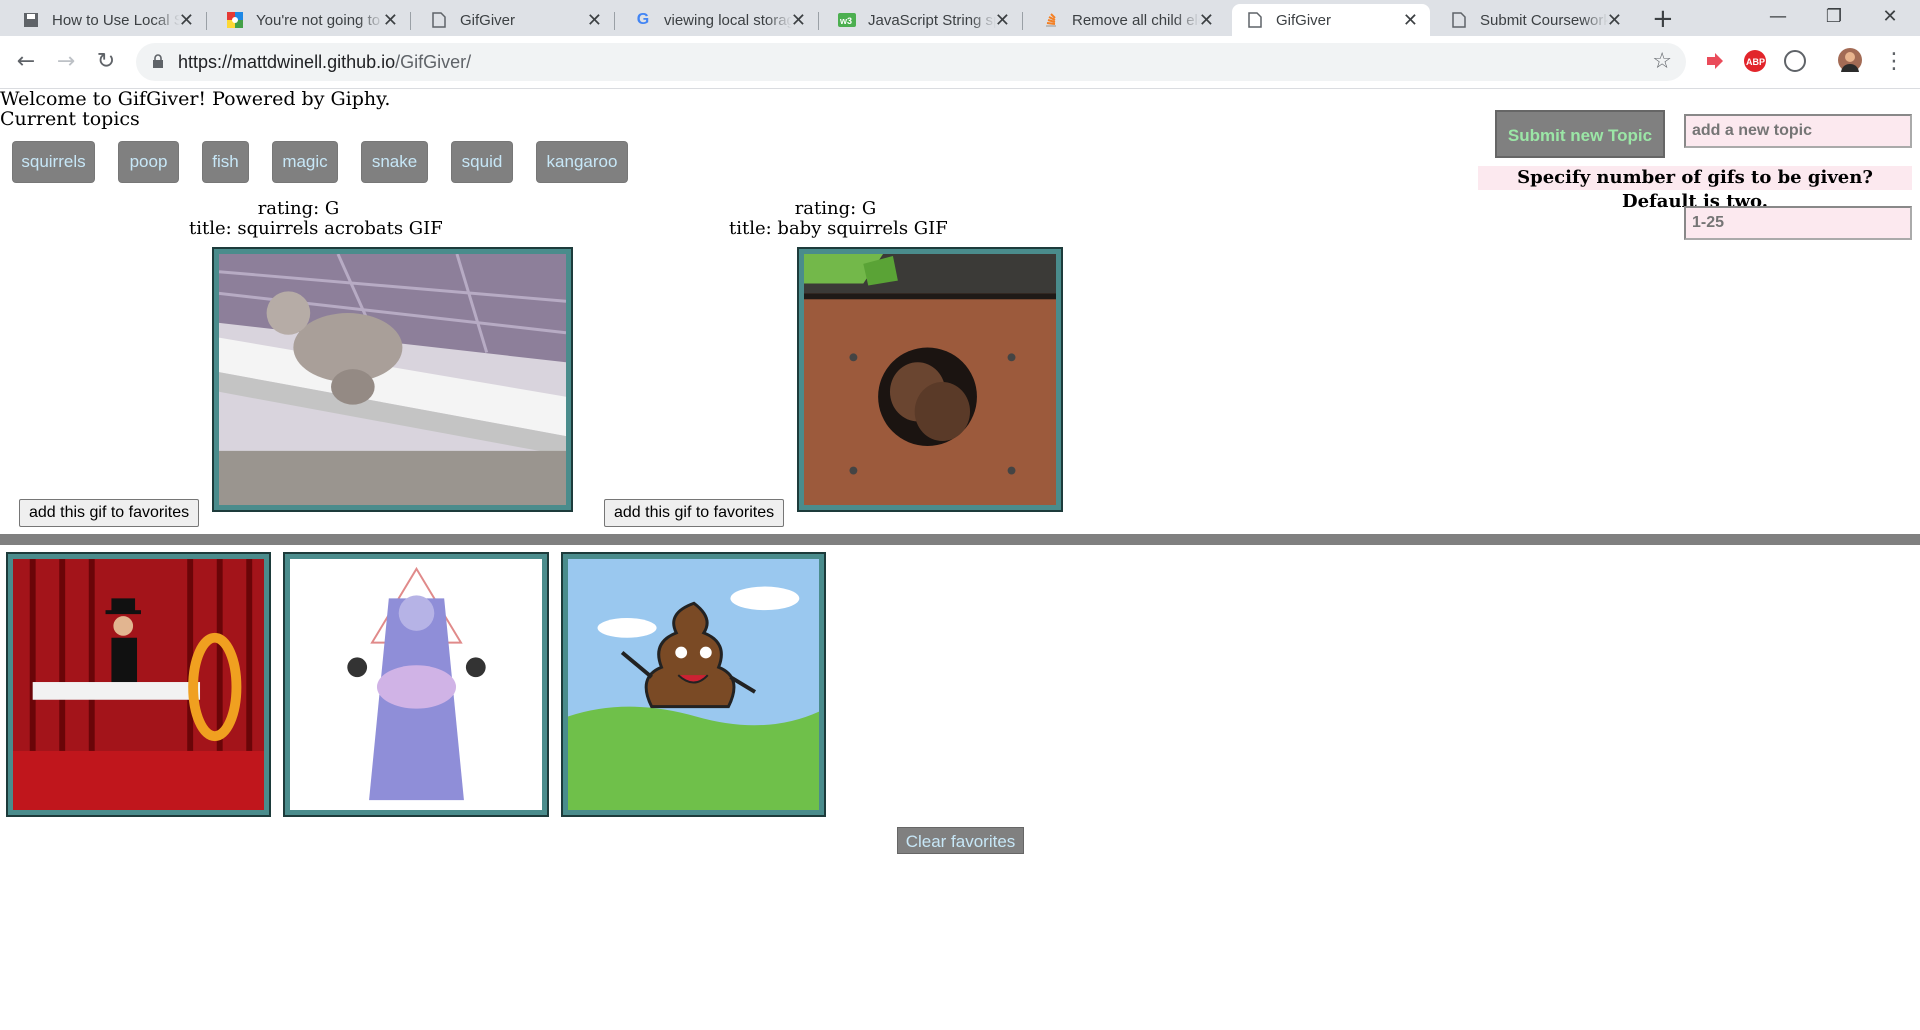  I want to click on dancing-poop-image, so click(693, 684).